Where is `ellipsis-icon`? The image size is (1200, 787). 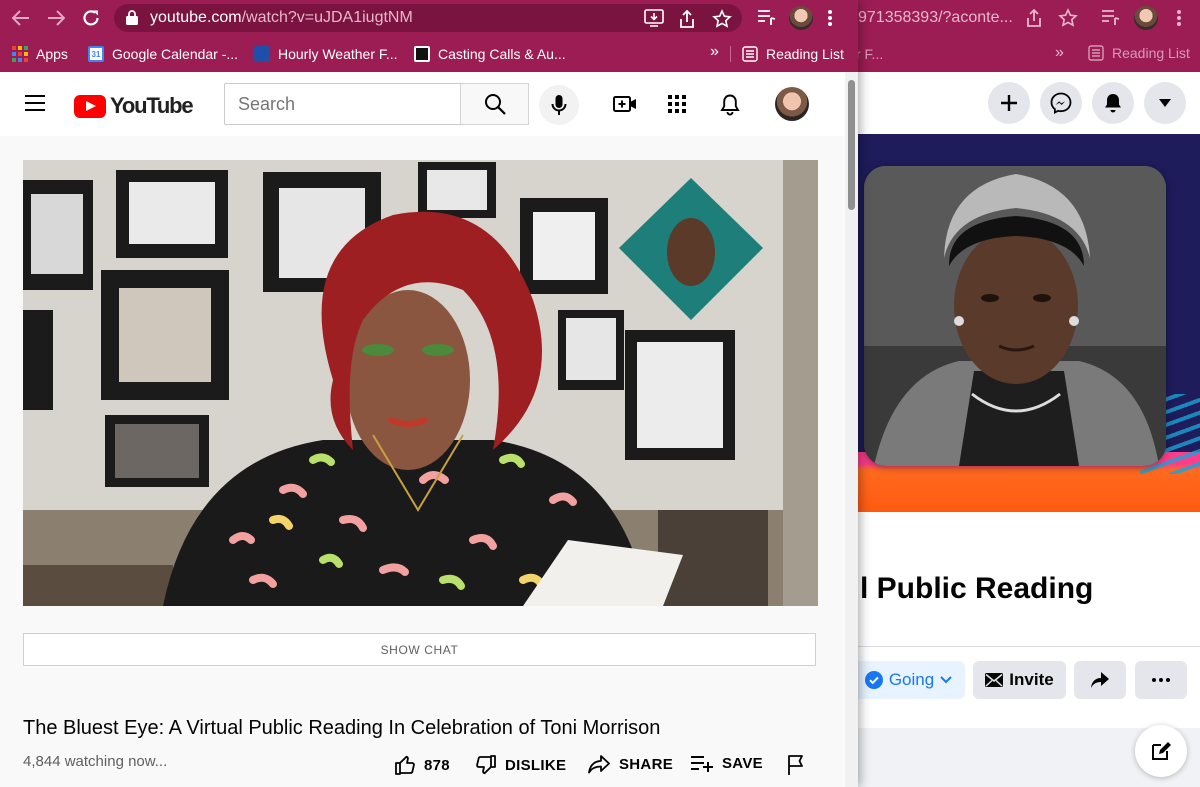
ellipsis-icon is located at coordinates (1161, 680).